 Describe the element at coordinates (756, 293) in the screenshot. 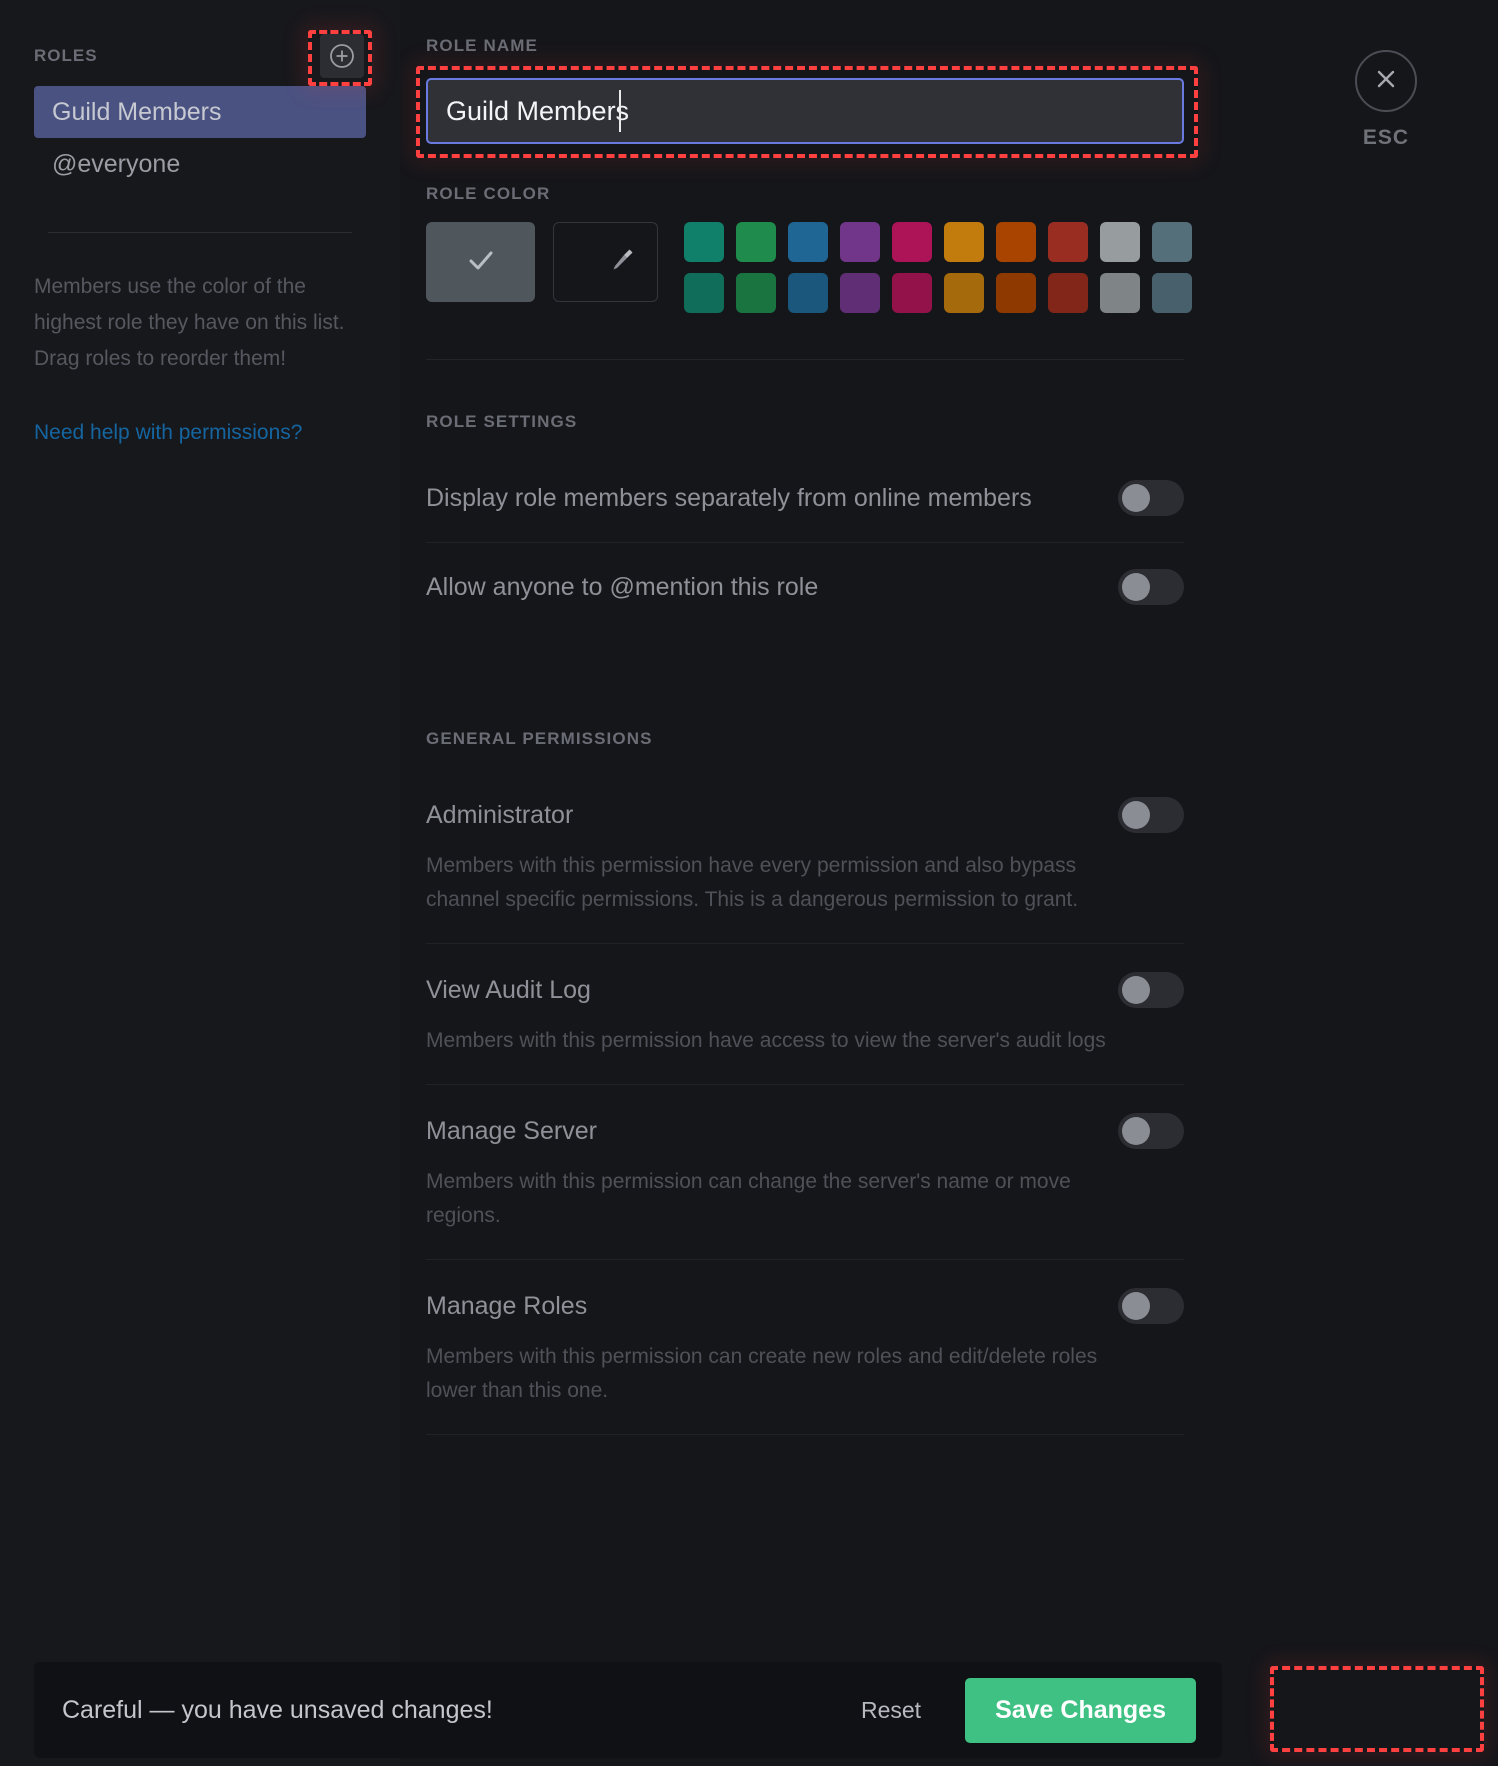

I see `color-swatch-r2-c2` at that location.